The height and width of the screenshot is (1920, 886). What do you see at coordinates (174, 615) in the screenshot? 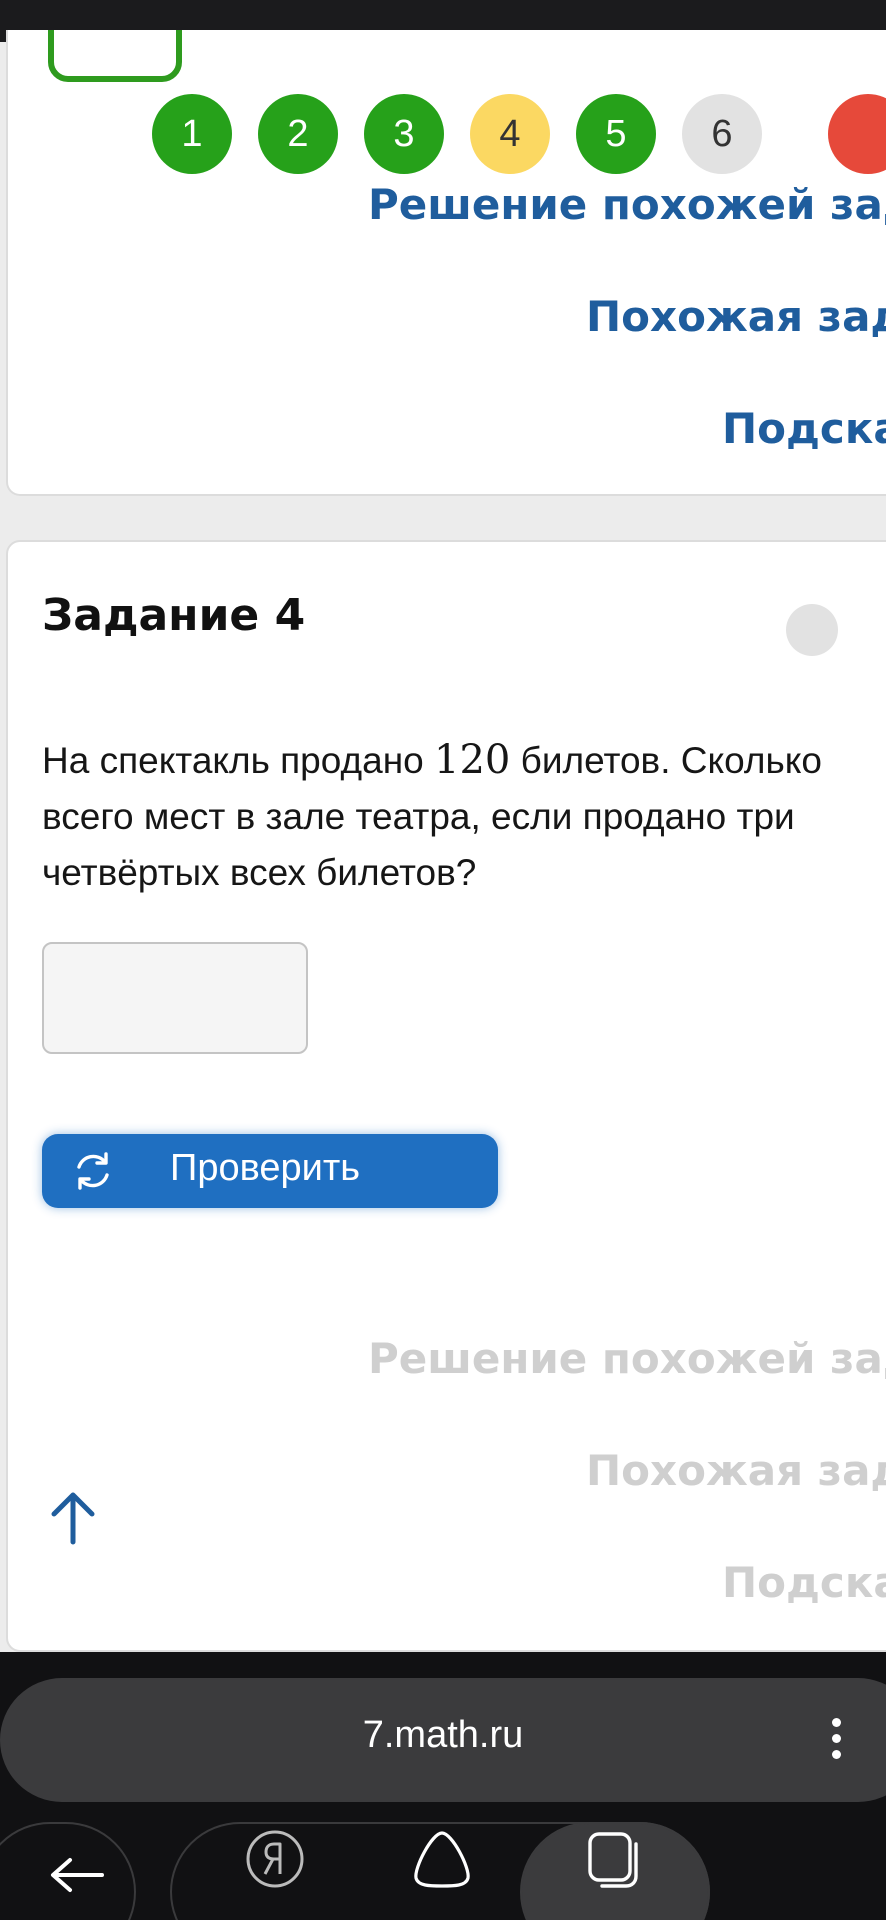
I see `task-title: Задание 4` at bounding box center [174, 615].